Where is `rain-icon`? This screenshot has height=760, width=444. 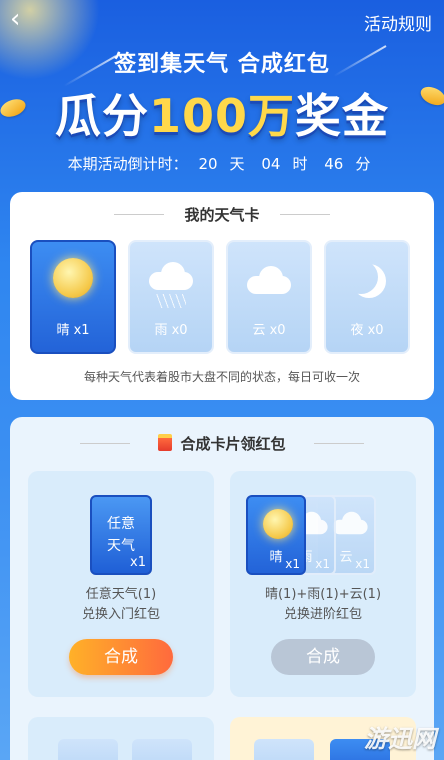 rain-icon is located at coordinates (171, 276).